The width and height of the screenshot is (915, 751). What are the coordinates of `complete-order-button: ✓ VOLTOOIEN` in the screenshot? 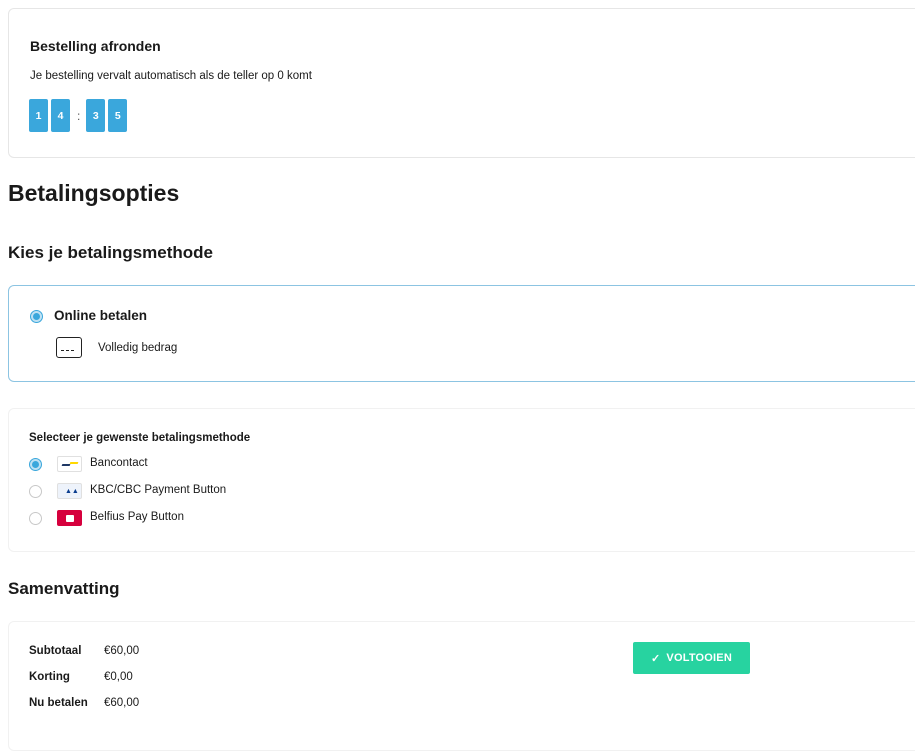 It's located at (691, 658).